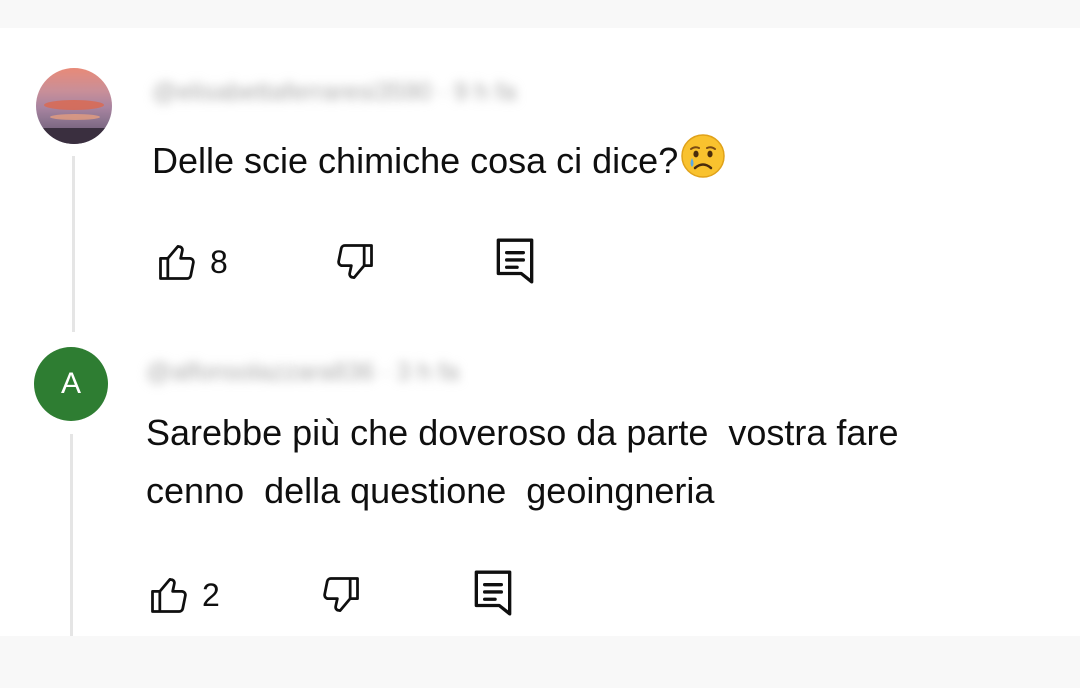  I want to click on crying-face-emoji-icon, so click(703, 156).